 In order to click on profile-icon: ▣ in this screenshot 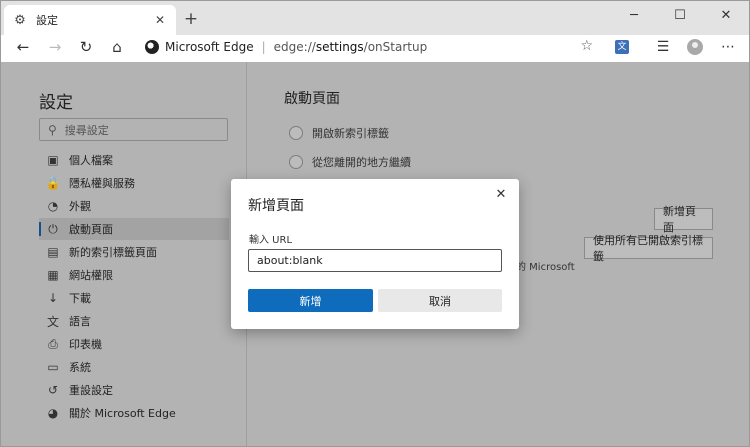, I will do `click(53, 160)`.